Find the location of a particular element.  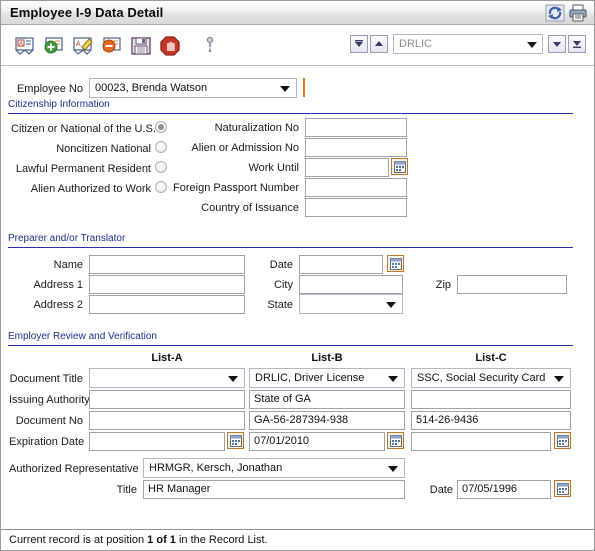

issuing-authority-list-b-input: State of GA is located at coordinates (327, 399).